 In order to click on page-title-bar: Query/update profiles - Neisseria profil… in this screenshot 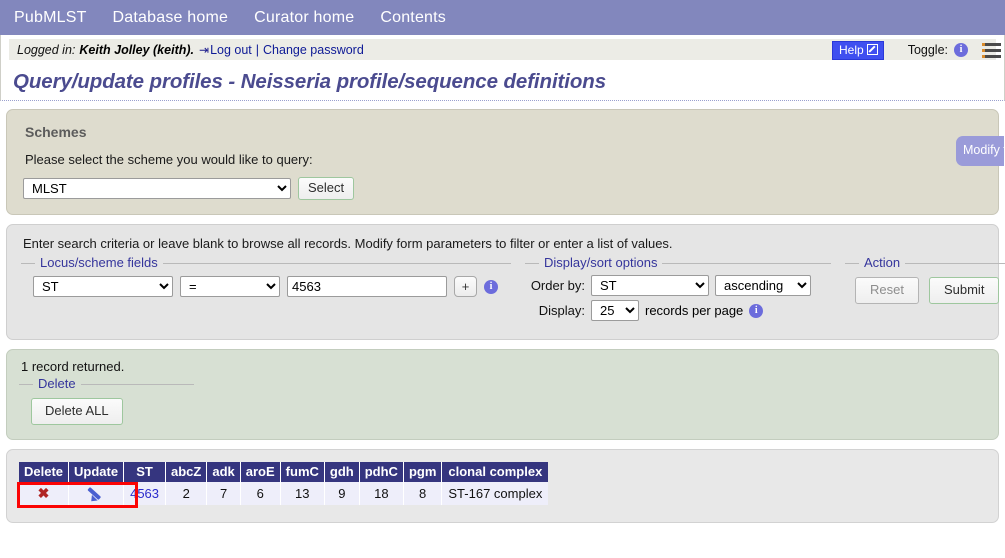, I will do `click(502, 84)`.